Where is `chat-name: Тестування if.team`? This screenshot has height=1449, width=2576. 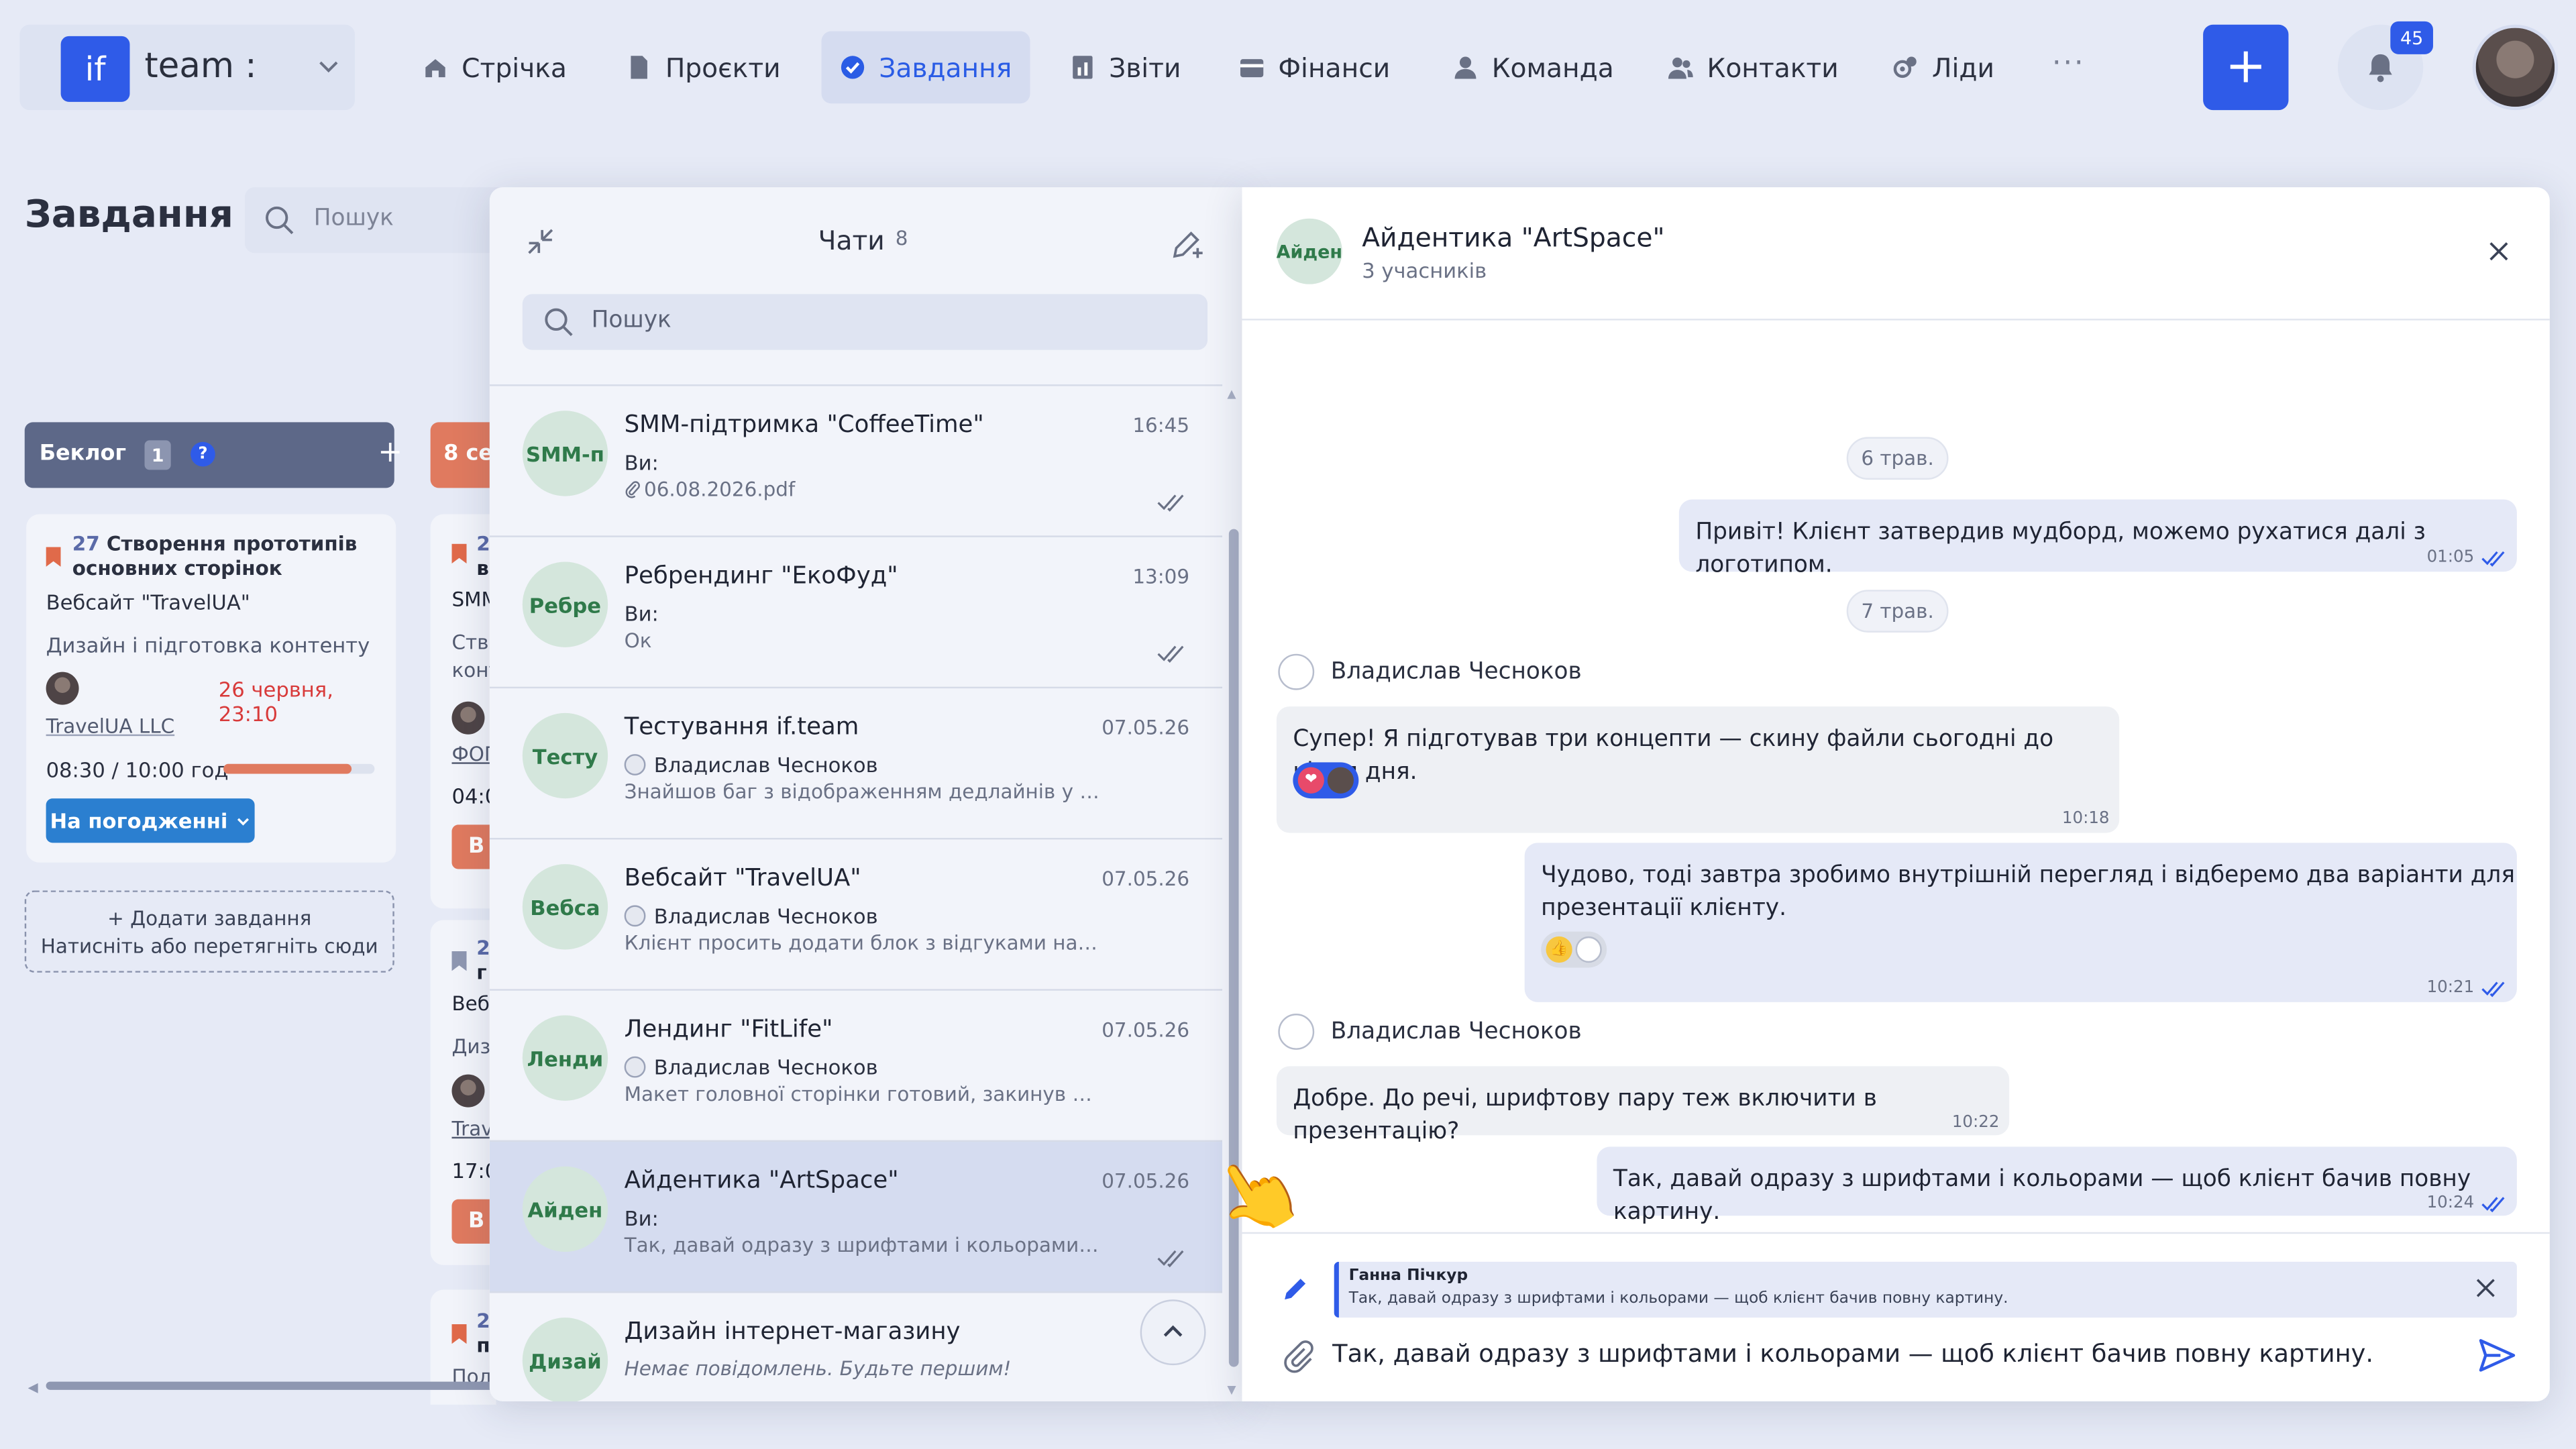 chat-name: Тестування if.team is located at coordinates (741, 727).